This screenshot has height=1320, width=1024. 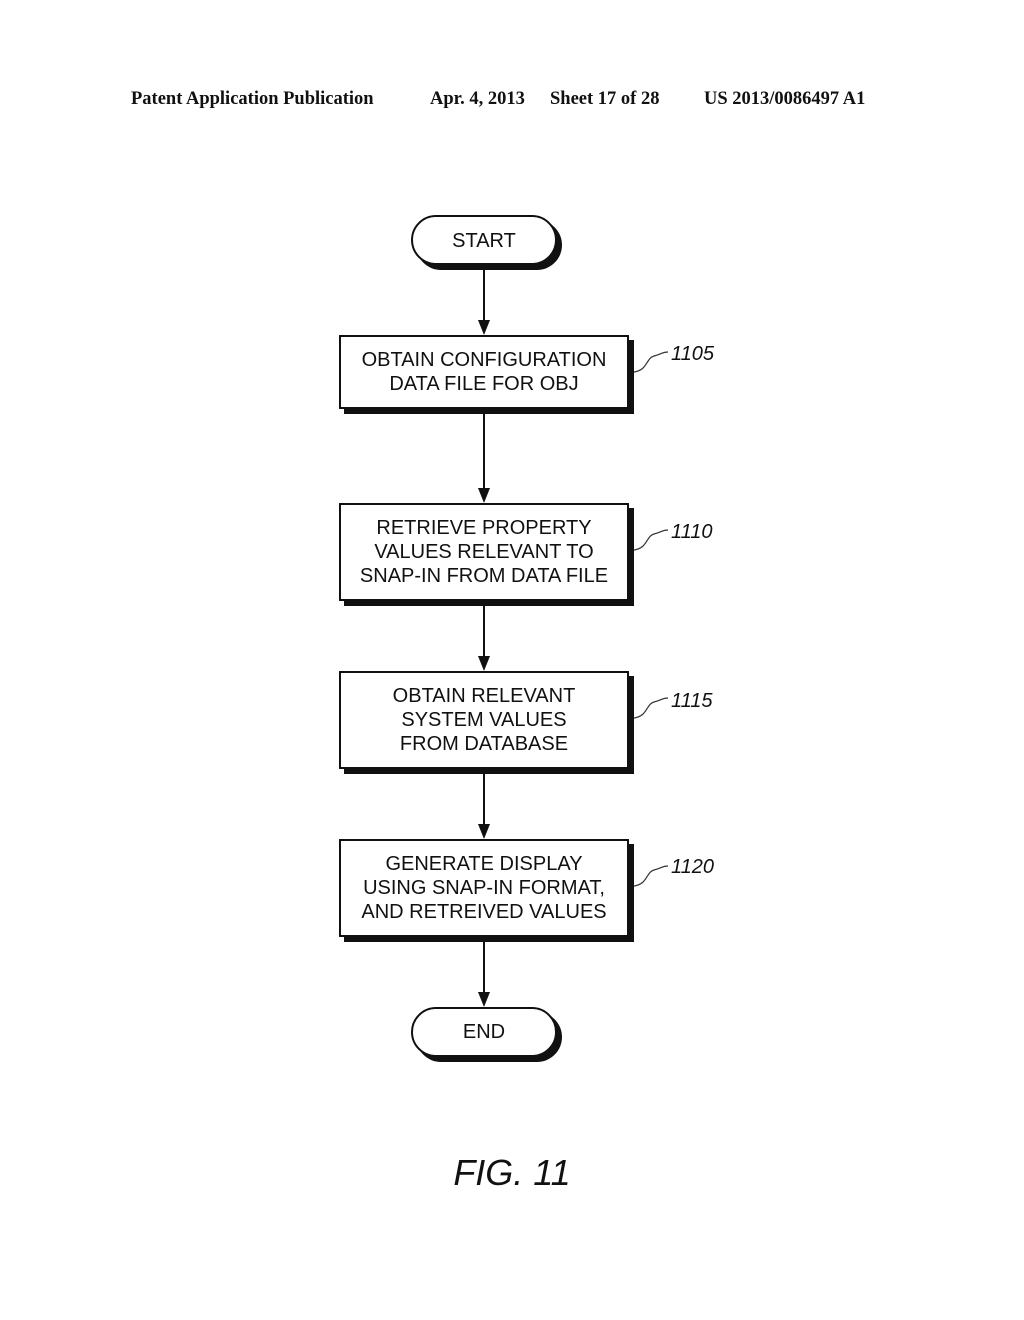 What do you see at coordinates (484, 1032) in the screenshot?
I see `end-label: END` at bounding box center [484, 1032].